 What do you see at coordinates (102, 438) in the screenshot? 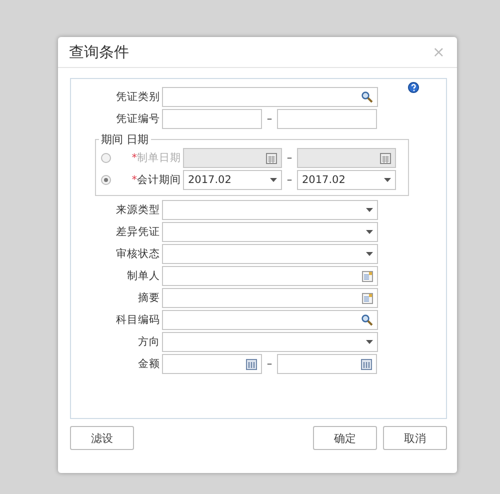
I see `dialog-button: 滤设` at bounding box center [102, 438].